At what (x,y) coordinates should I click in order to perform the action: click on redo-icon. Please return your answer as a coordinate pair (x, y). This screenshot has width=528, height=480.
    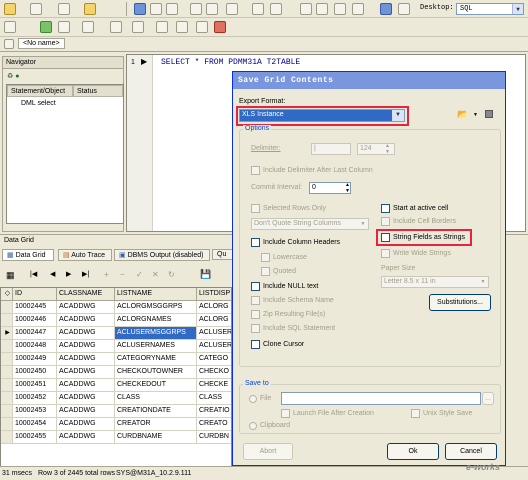
    Looking at the image, I should click on (322, 9).